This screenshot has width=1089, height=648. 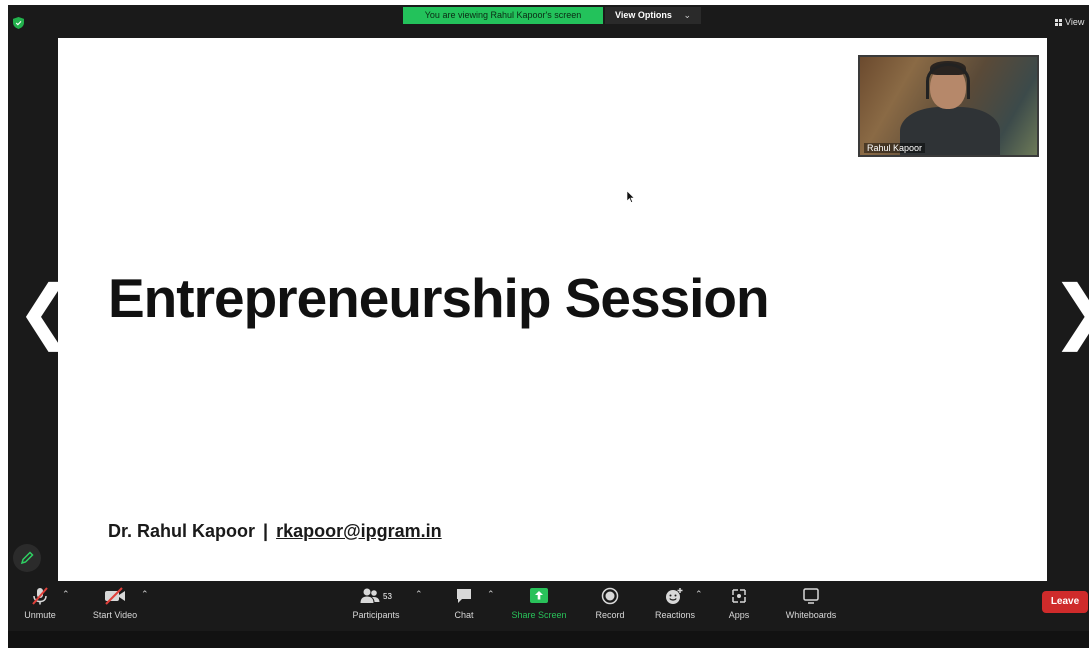 I want to click on grid-view-icon, so click(x=1058, y=22).